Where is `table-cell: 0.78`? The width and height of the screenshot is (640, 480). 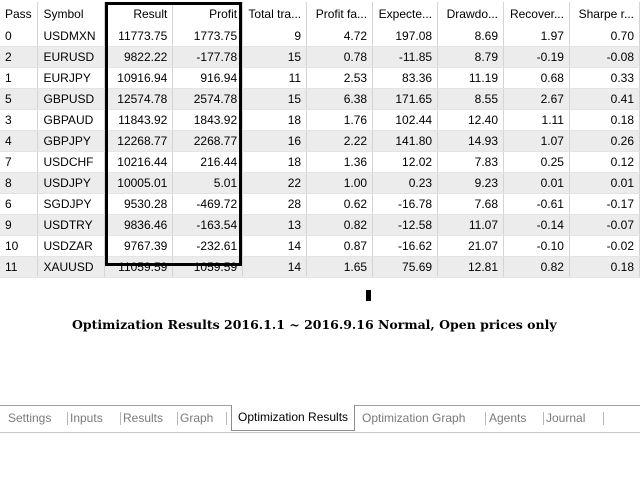 table-cell: 0.78 is located at coordinates (340, 57).